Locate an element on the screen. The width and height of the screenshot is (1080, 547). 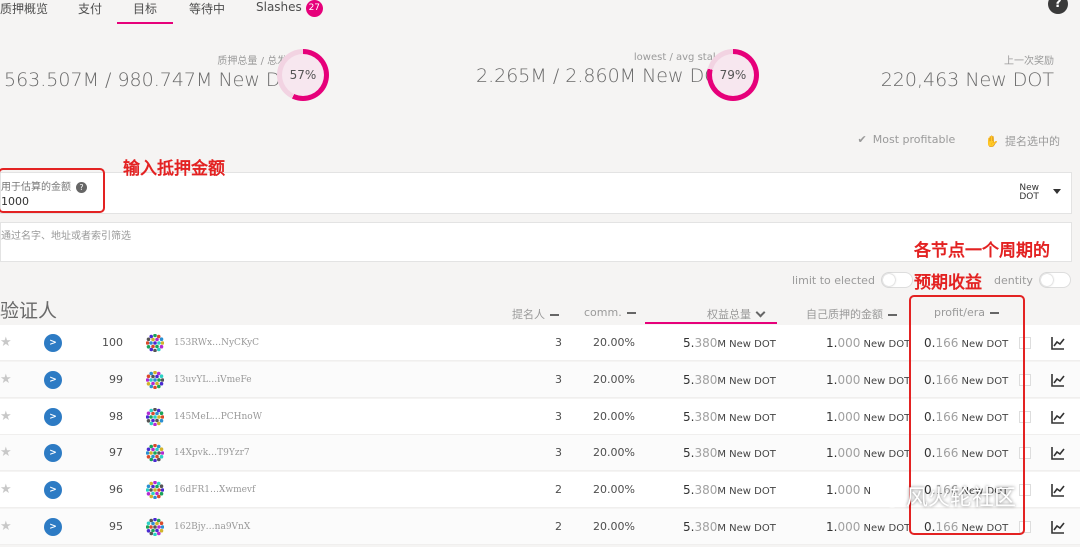
tab-staking-overview: 质押概览 is located at coordinates (24, 12).